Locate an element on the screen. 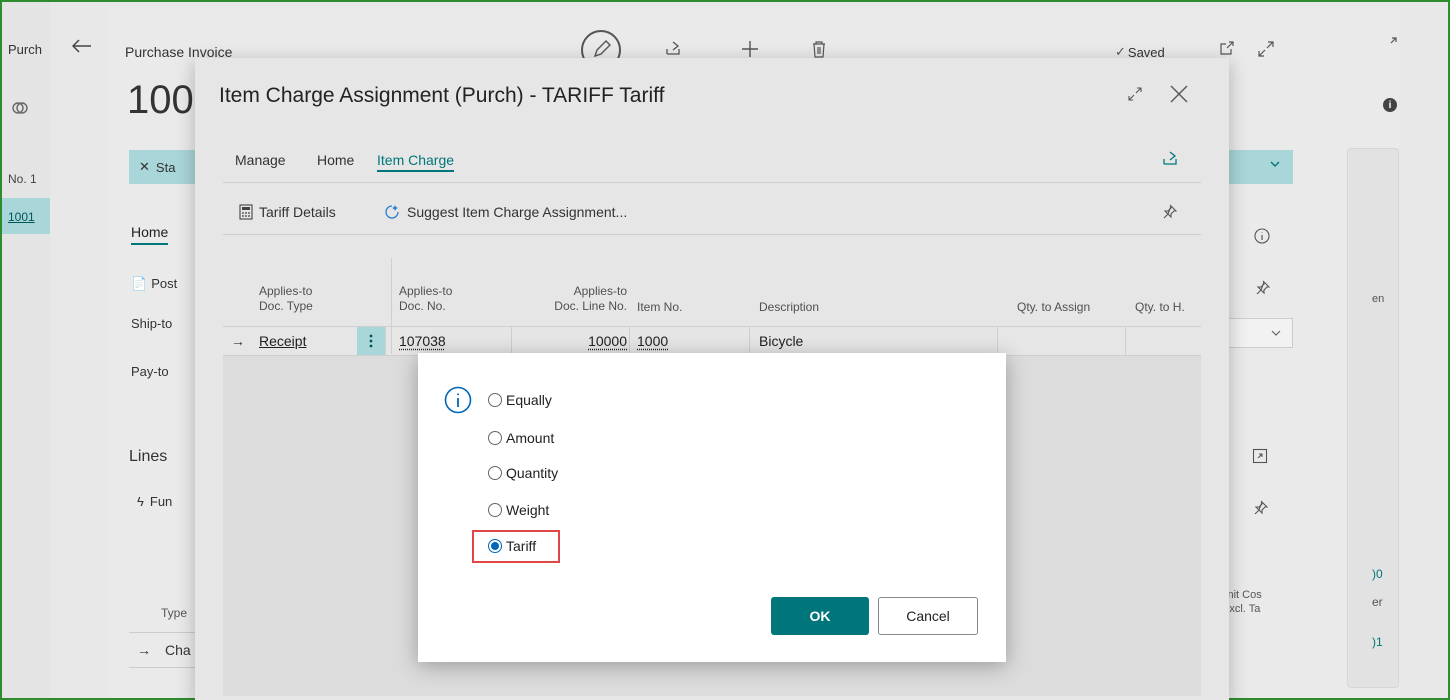 This screenshot has height=700, width=1450. option-quantity: Quantity is located at coordinates (523, 473).